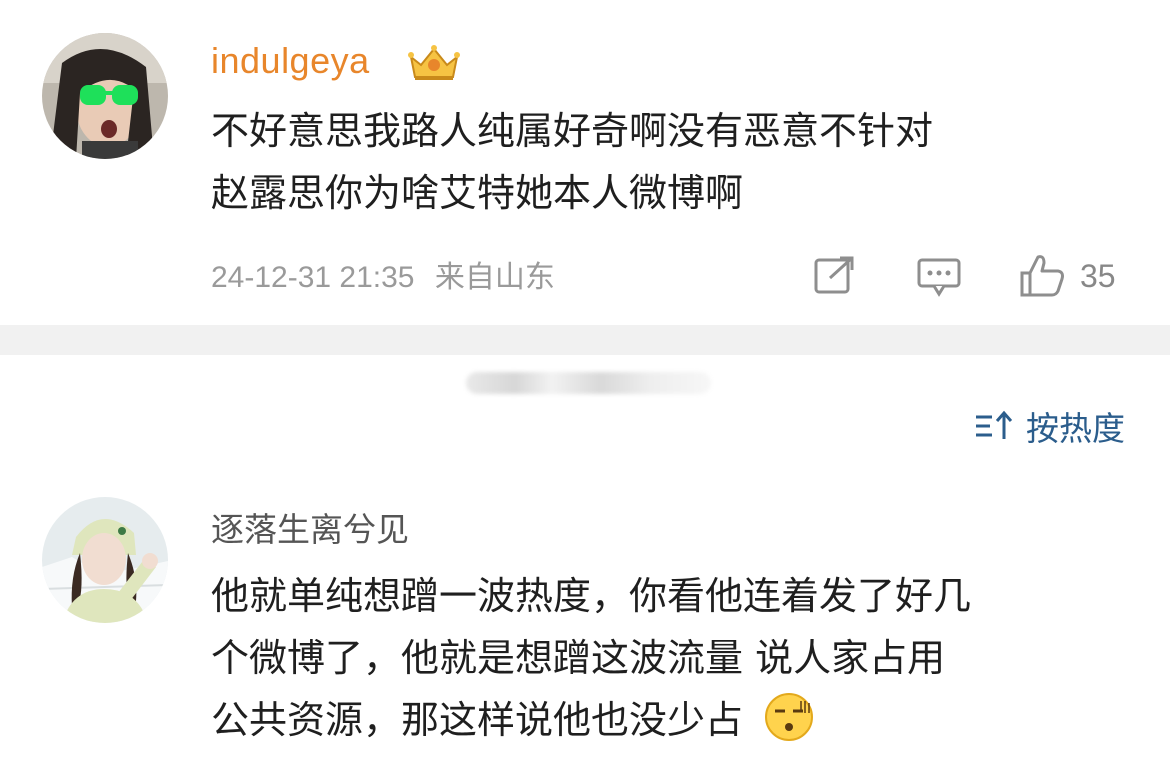  I want to click on sort-label: 按热度, so click(1075, 428).